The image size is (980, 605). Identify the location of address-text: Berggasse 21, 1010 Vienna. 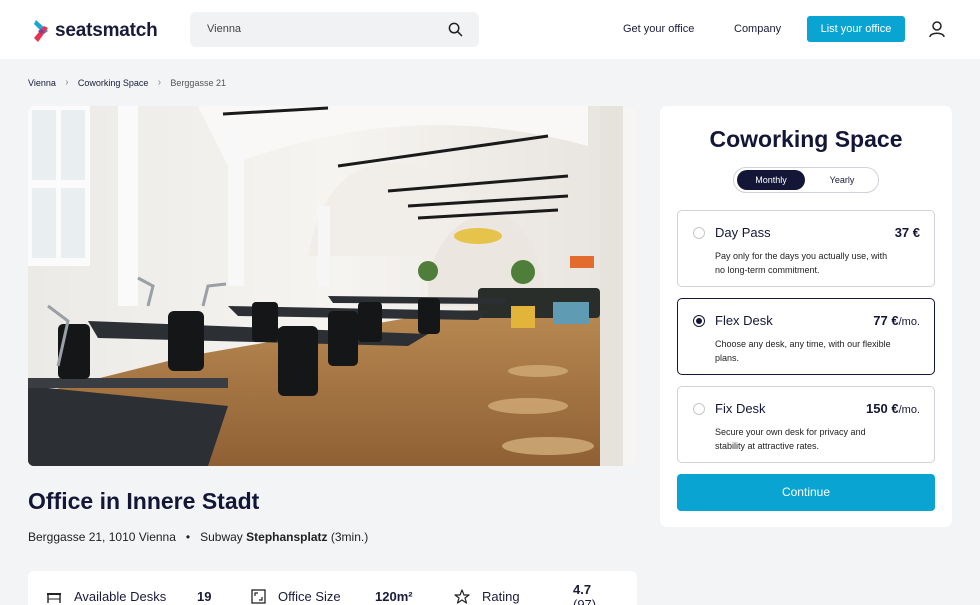
(102, 537).